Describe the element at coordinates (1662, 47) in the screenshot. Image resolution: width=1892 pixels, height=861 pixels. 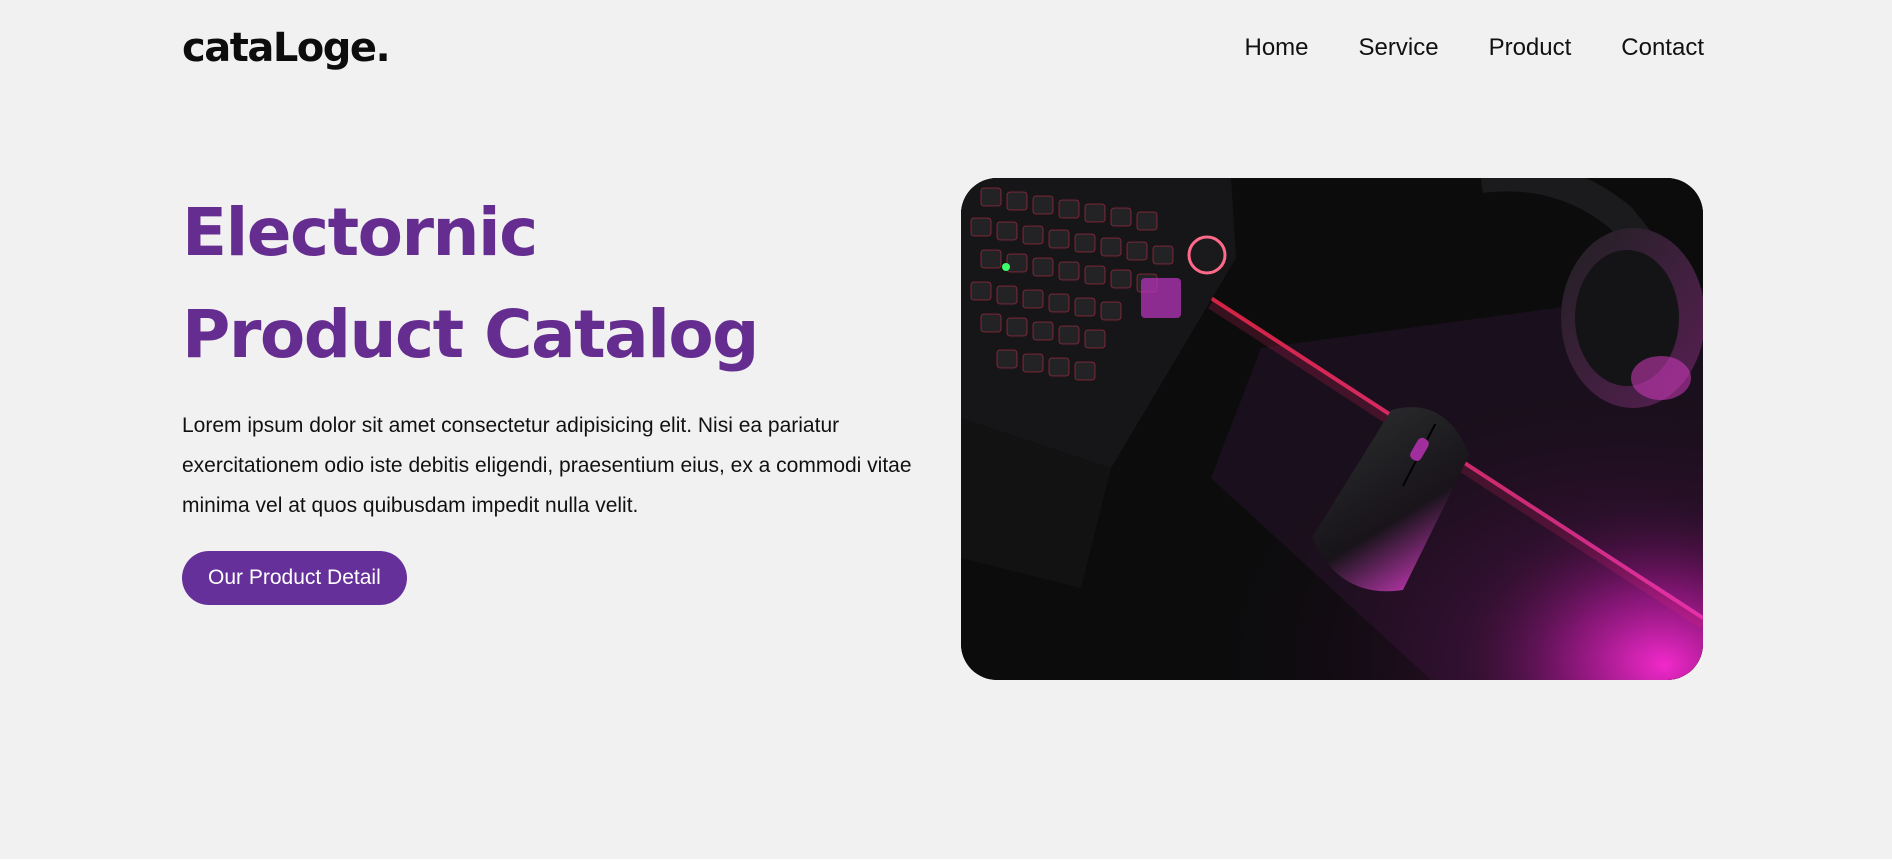
I see `nav-contact-link: Contact` at that location.